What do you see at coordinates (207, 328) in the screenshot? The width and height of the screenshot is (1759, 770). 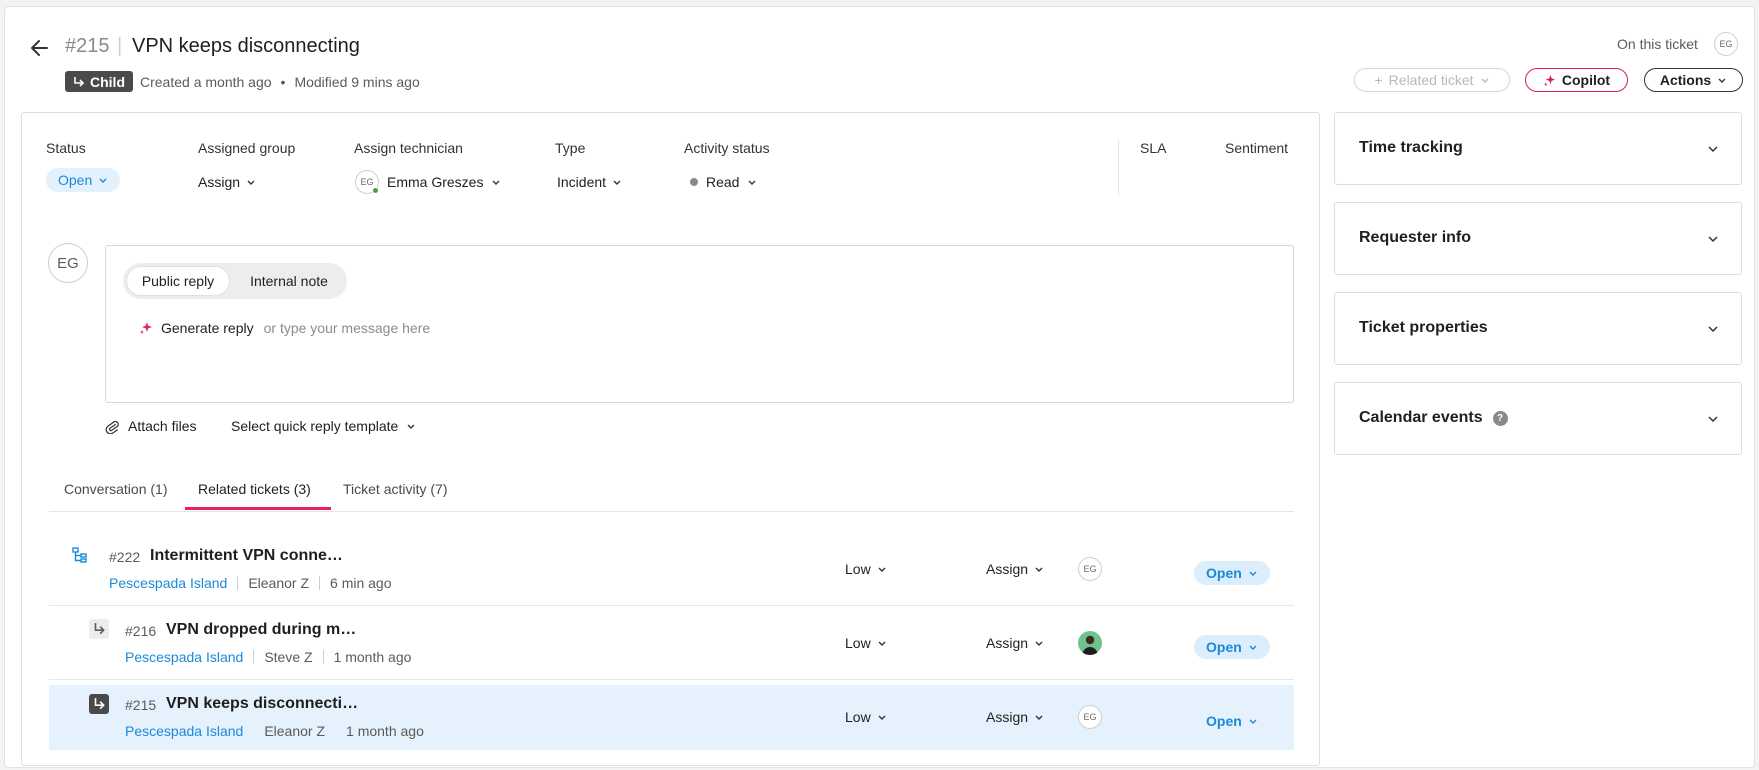 I see `generate-reply-button: Generate reply` at bounding box center [207, 328].